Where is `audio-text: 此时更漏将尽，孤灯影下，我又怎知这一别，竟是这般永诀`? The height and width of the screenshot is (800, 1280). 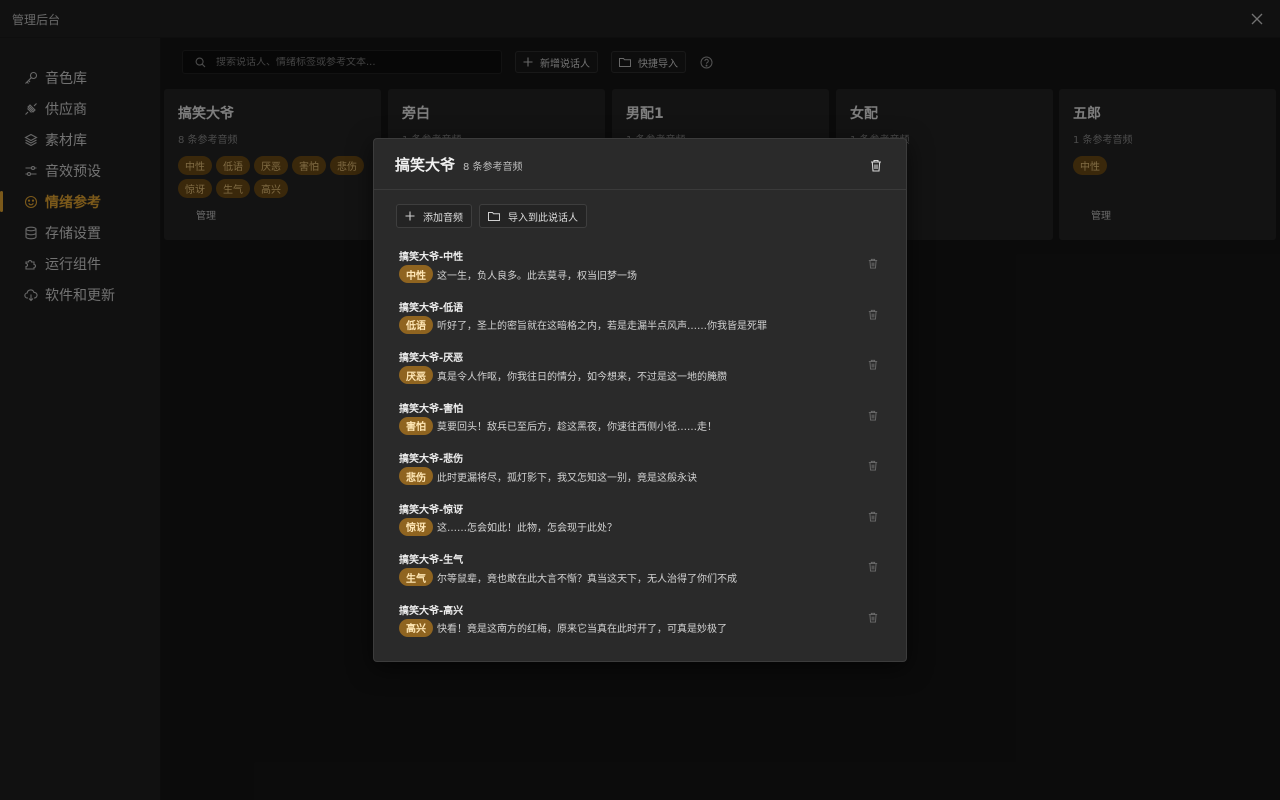
audio-text: 此时更漏将尽，孤灯影下，我又怎知这一别，竟是这般永诀 is located at coordinates (567, 478).